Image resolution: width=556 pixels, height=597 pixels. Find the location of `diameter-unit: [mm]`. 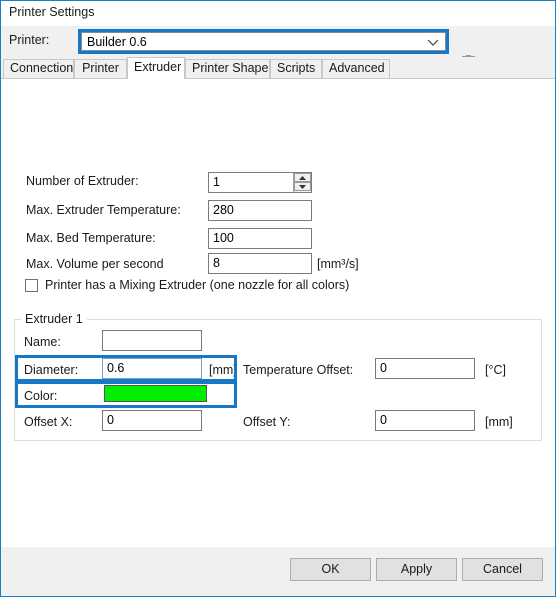

diameter-unit: [mm] is located at coordinates (223, 370).